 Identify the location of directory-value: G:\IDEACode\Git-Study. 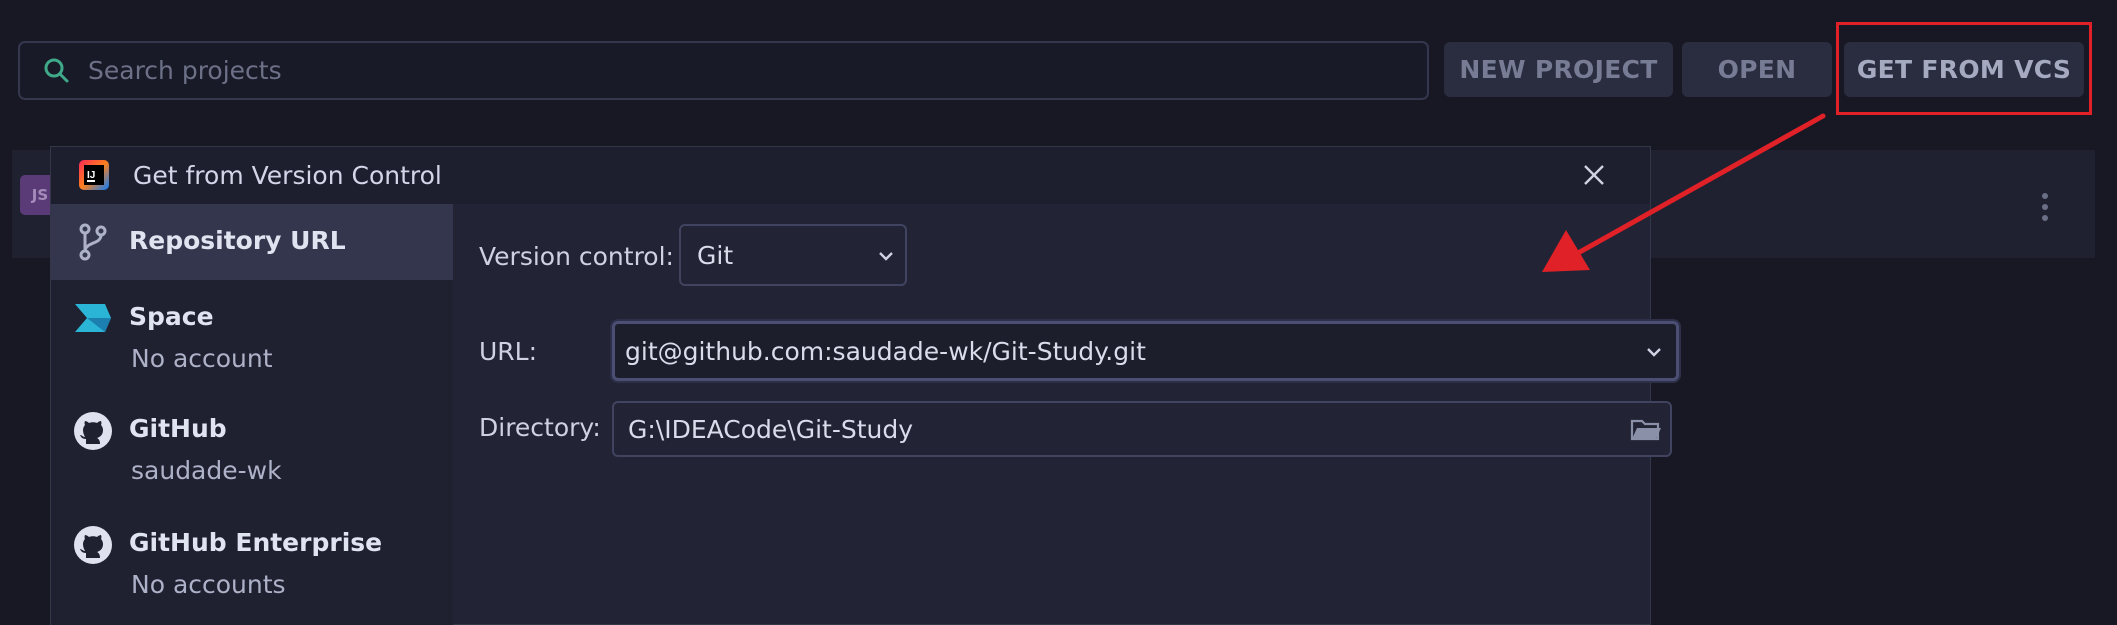
(771, 429).